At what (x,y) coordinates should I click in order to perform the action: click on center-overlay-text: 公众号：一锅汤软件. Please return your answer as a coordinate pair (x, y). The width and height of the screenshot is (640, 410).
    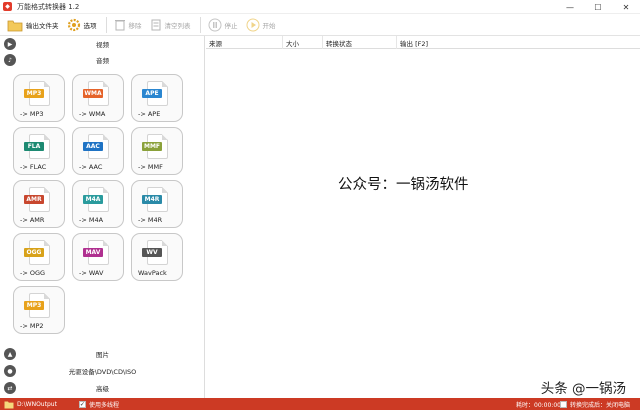
    Looking at the image, I should click on (403, 185).